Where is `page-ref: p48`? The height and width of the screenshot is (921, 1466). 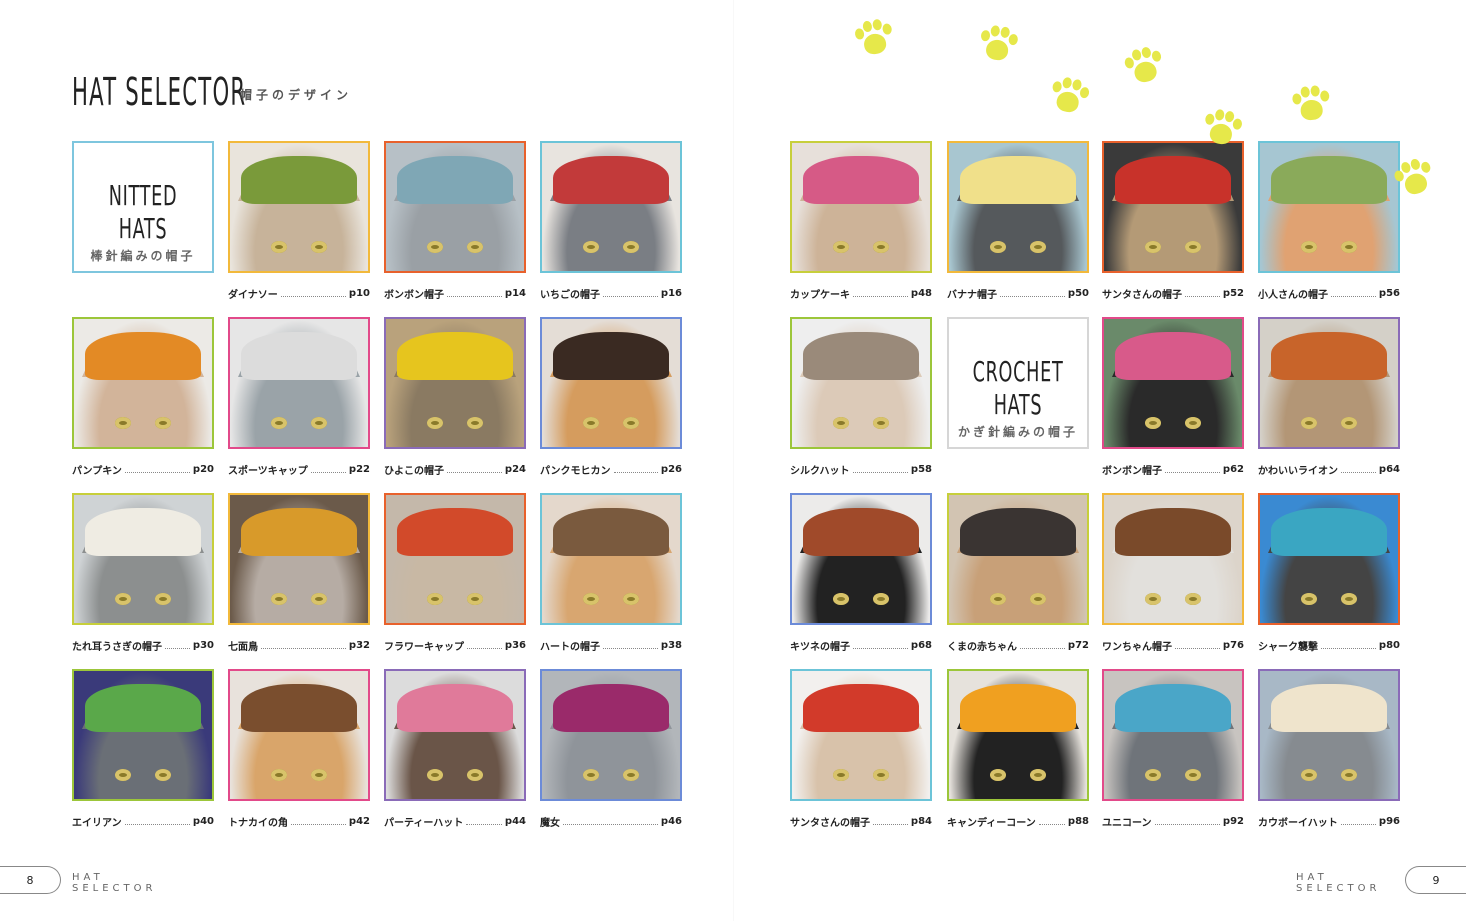
page-ref: p48 is located at coordinates (921, 293).